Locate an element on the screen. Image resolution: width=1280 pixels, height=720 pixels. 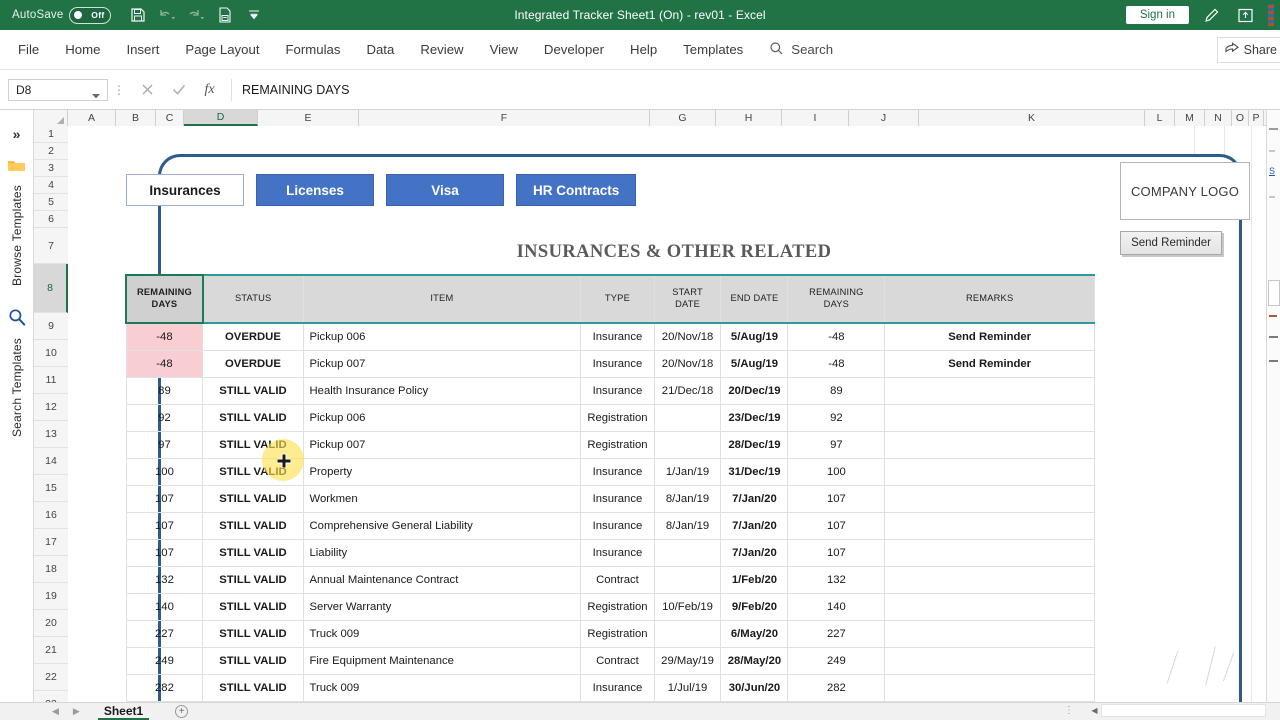
previous-sheet-icon: ◀ is located at coordinates (55, 711).